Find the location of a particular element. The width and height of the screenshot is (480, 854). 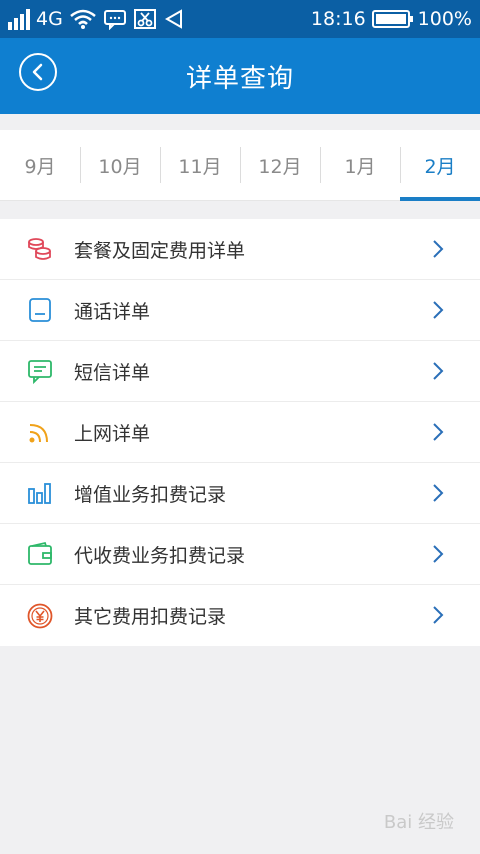

menu-item-other-charges: 其它费用扣费记录 is located at coordinates (240, 615).